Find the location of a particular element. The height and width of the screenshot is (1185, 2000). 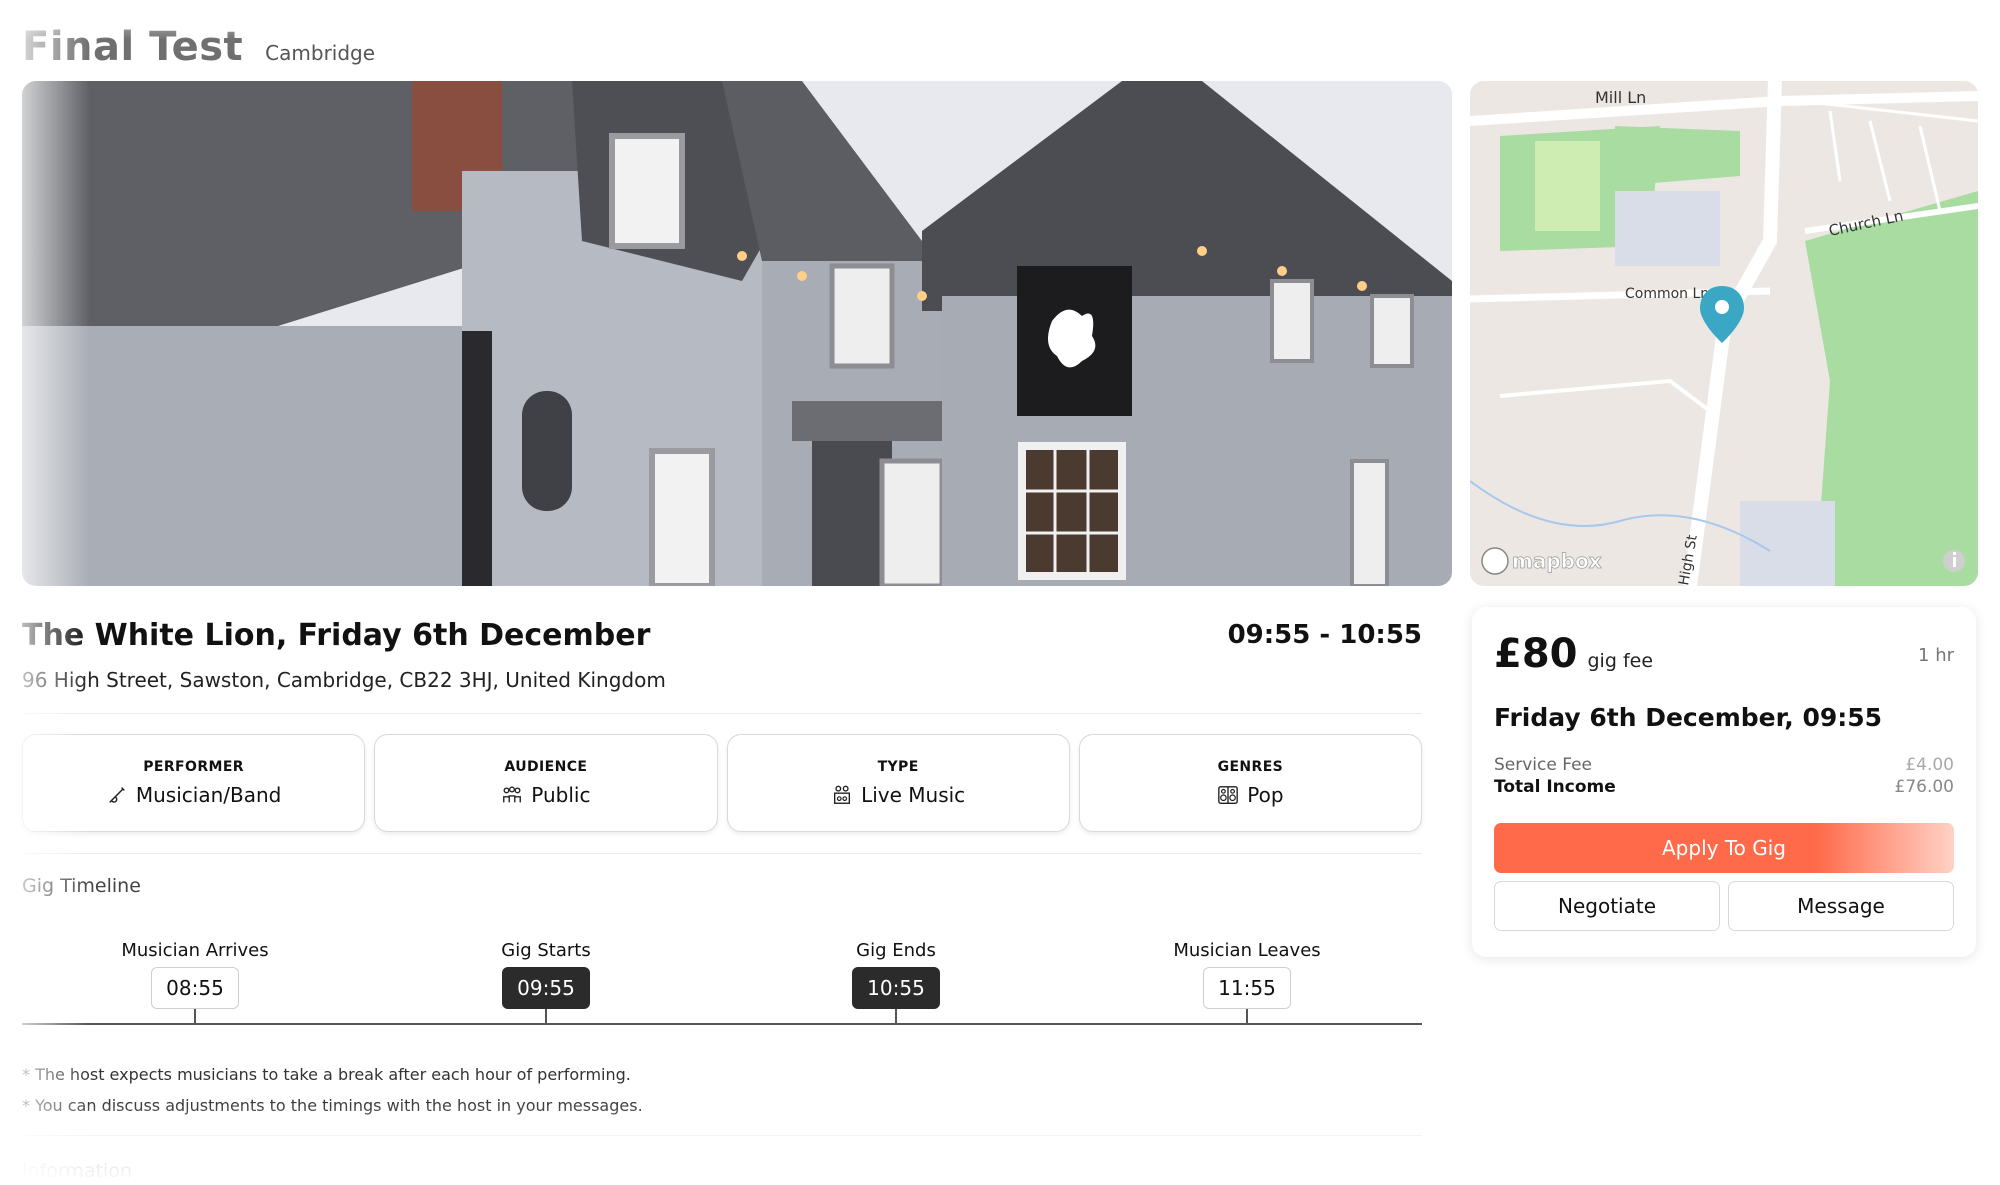

detail-card-type: TYPE Live Music is located at coordinates (898, 783).